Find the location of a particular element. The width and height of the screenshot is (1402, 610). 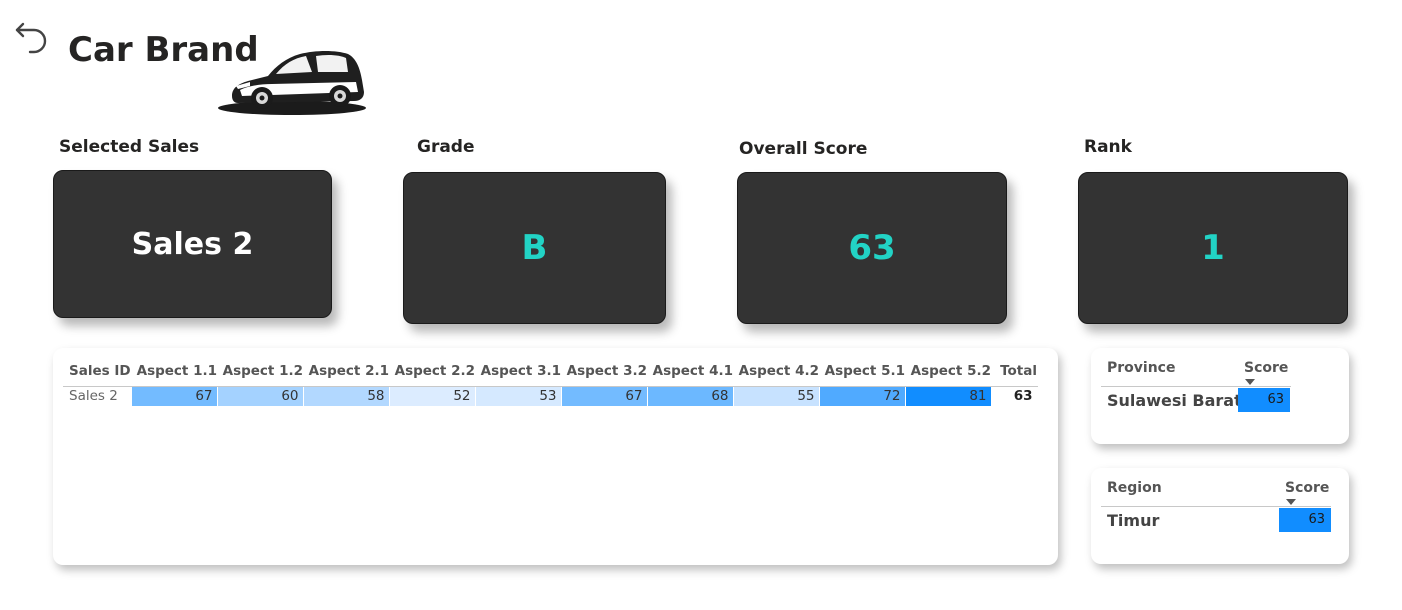

overall-score-card: 63 is located at coordinates (872, 248).